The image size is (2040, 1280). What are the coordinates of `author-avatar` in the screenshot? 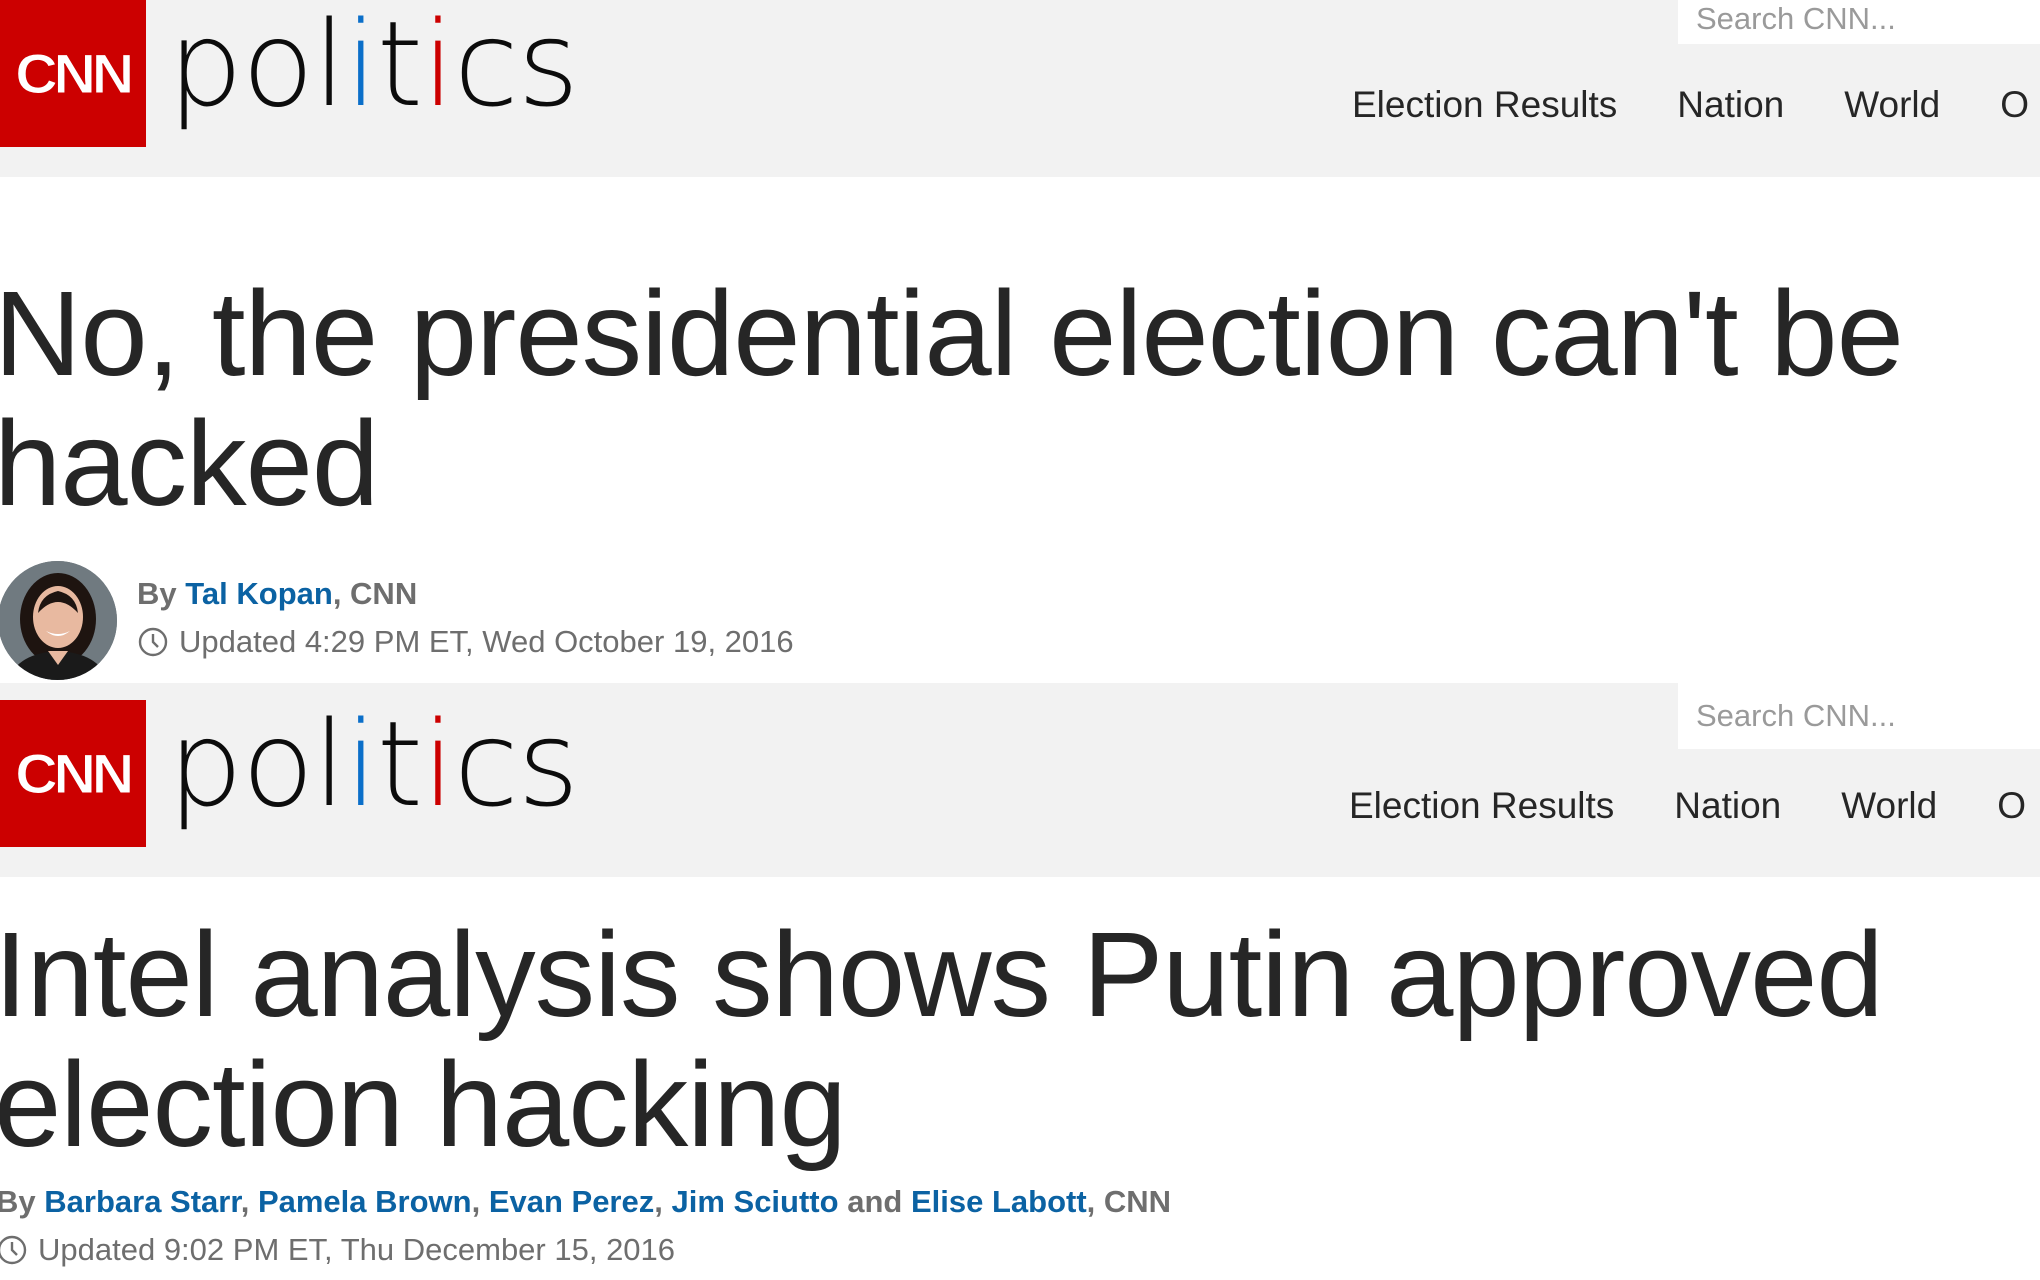 It's located at (58, 620).